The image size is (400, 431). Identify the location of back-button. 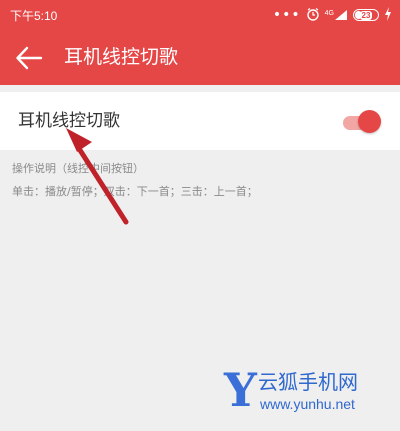
(29, 58).